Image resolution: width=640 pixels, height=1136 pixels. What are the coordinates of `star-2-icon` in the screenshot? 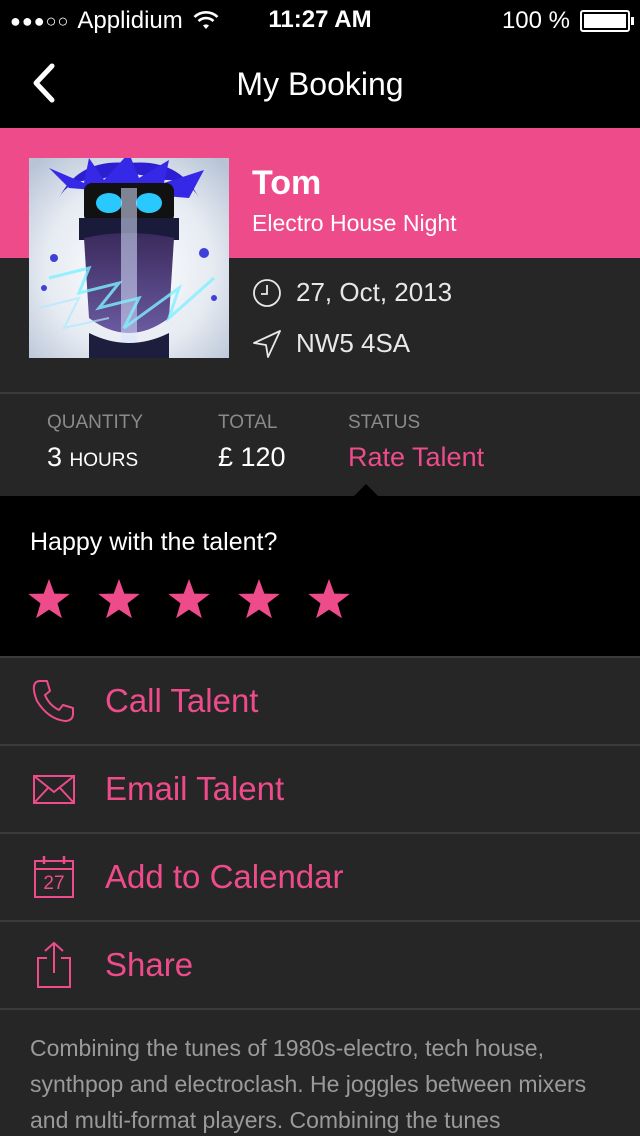 It's located at (119, 599).